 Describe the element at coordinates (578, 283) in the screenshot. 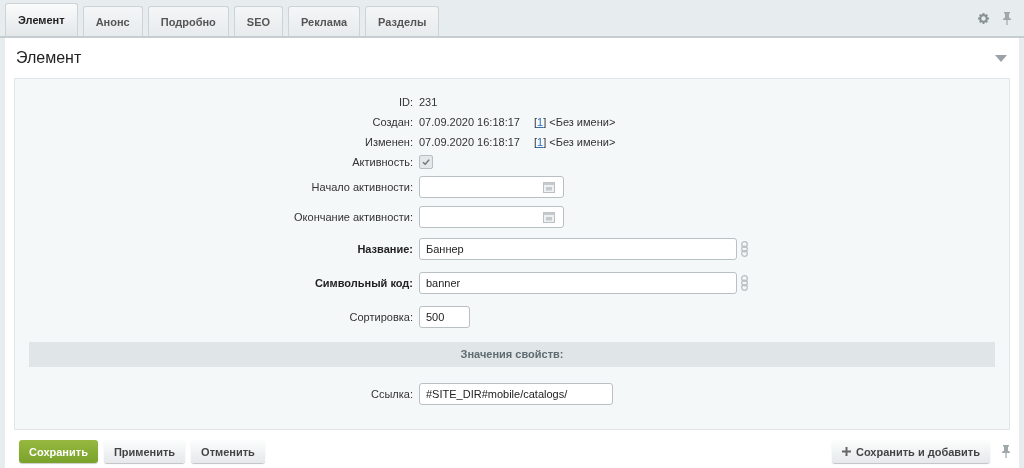

I see `text-field: banner` at that location.